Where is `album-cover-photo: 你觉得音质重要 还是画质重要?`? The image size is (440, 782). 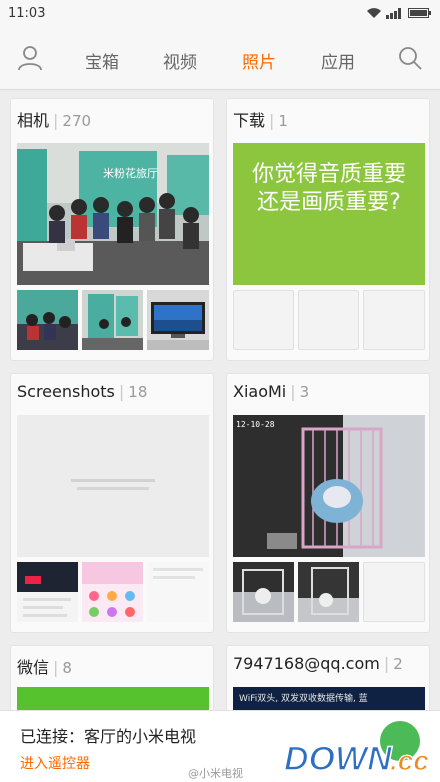
album-cover-photo: 你觉得音质重要 还是画质重要? is located at coordinates (329, 214).